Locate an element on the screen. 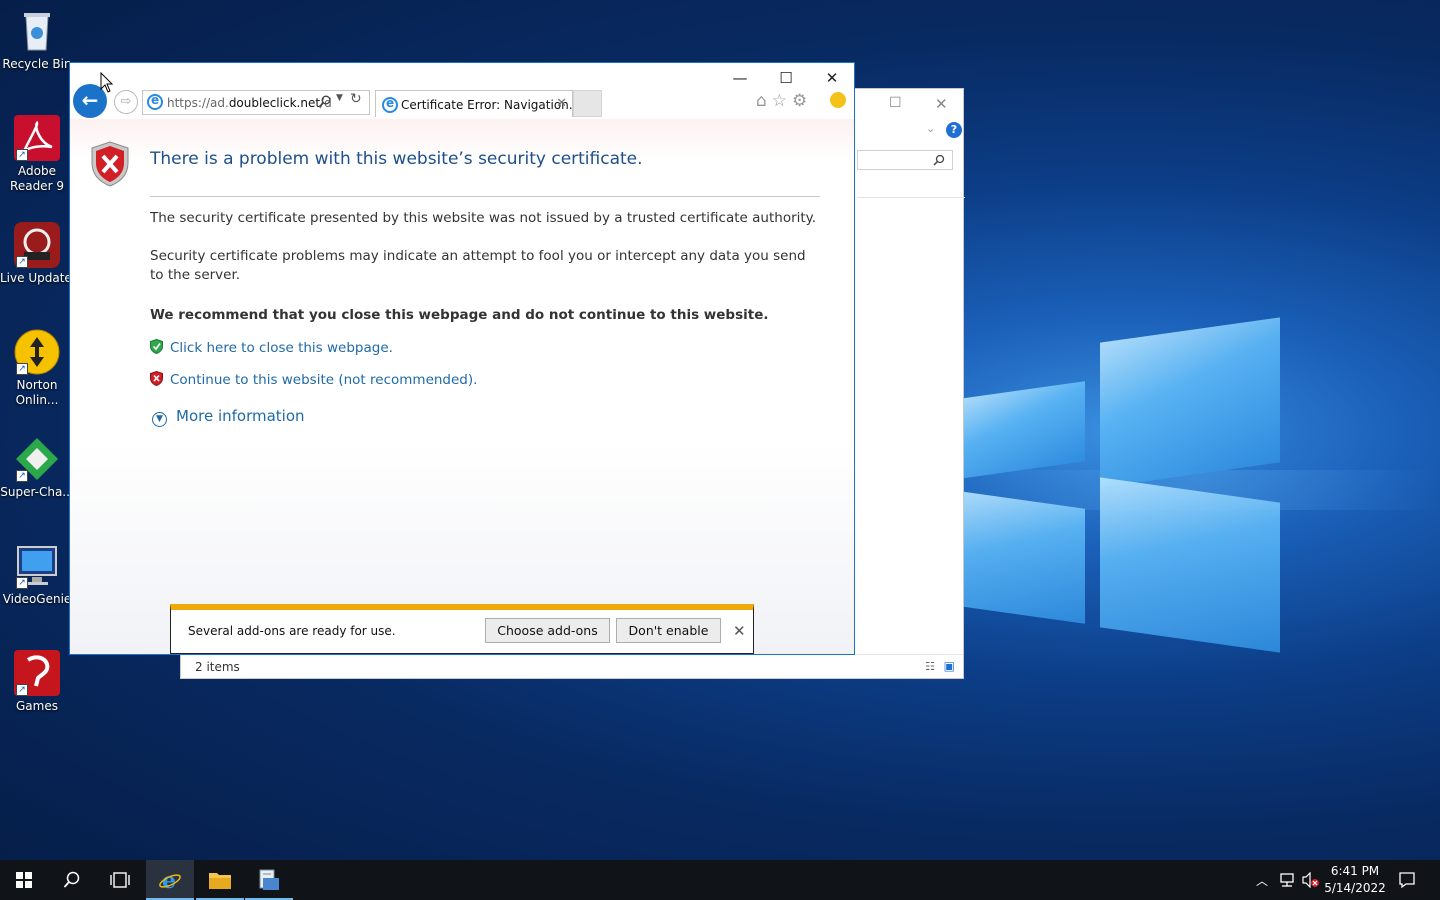 The width and height of the screenshot is (1440, 900). large-icons-view-icon: ▣ is located at coordinates (949, 666).